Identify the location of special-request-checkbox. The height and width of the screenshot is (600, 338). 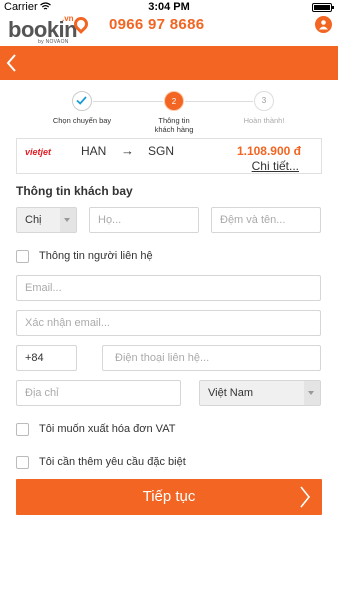
(22, 462).